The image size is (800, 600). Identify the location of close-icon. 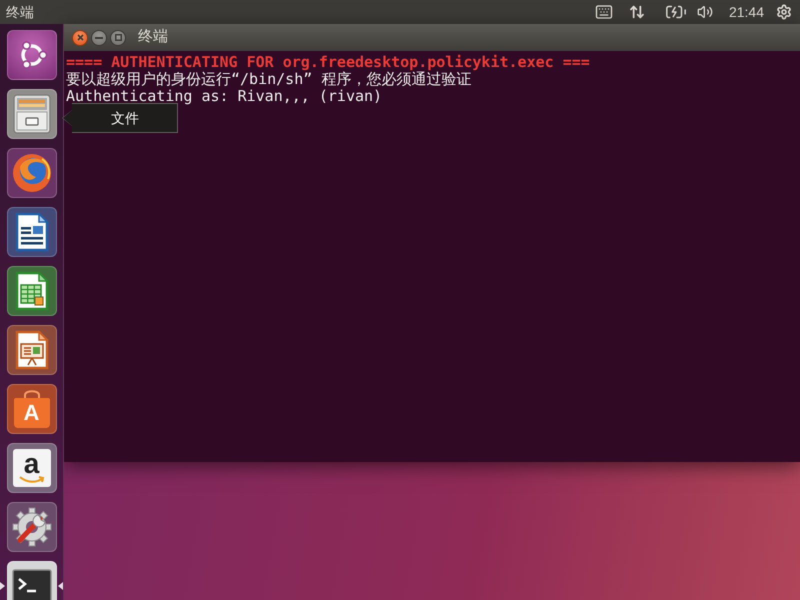
(80, 37).